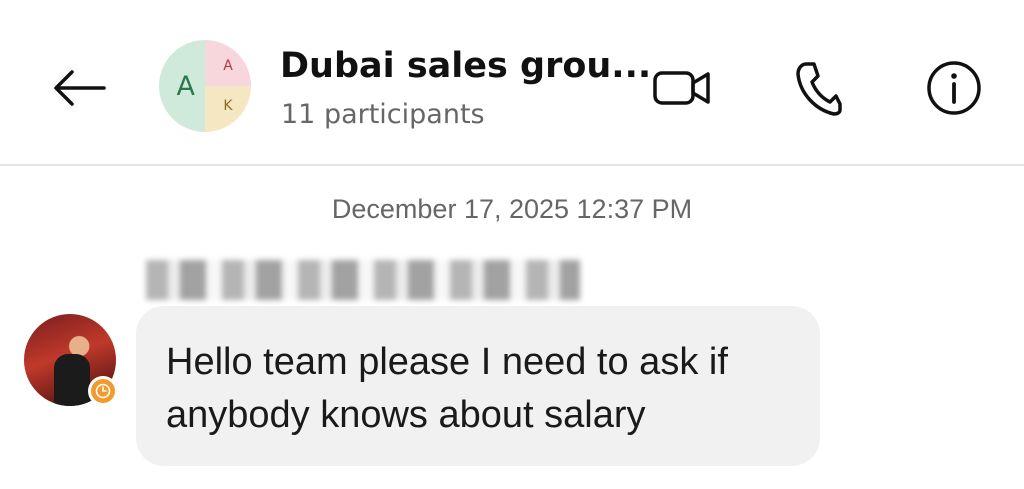  I want to click on sender-name-redacted, so click(363, 280).